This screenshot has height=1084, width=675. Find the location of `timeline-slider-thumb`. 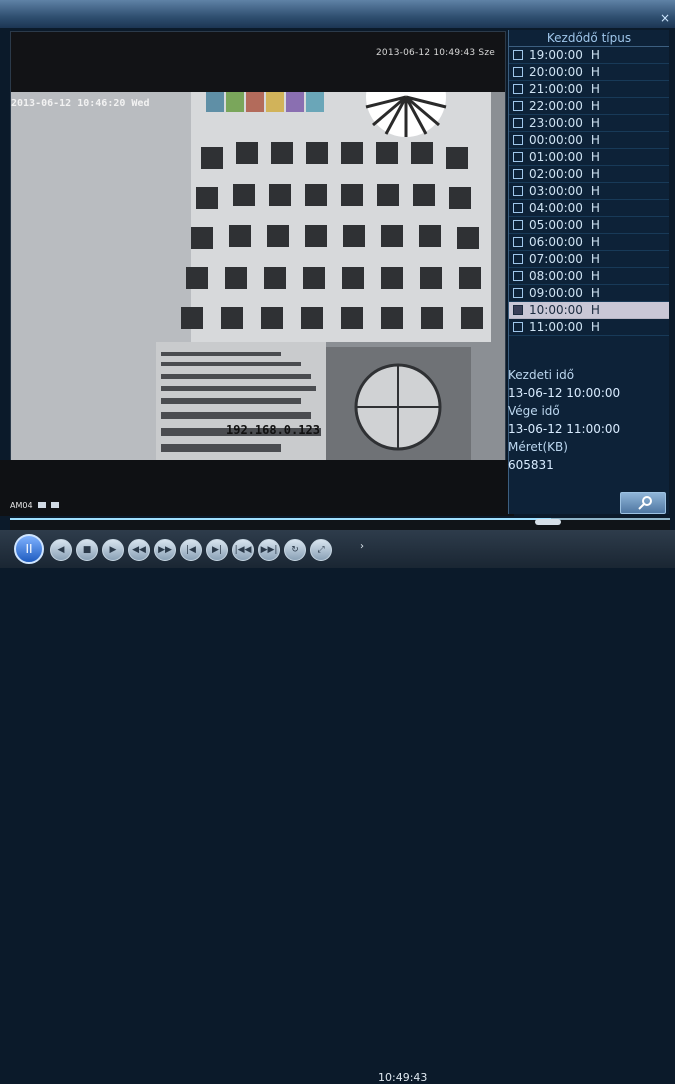

timeline-slider-thumb is located at coordinates (548, 522).